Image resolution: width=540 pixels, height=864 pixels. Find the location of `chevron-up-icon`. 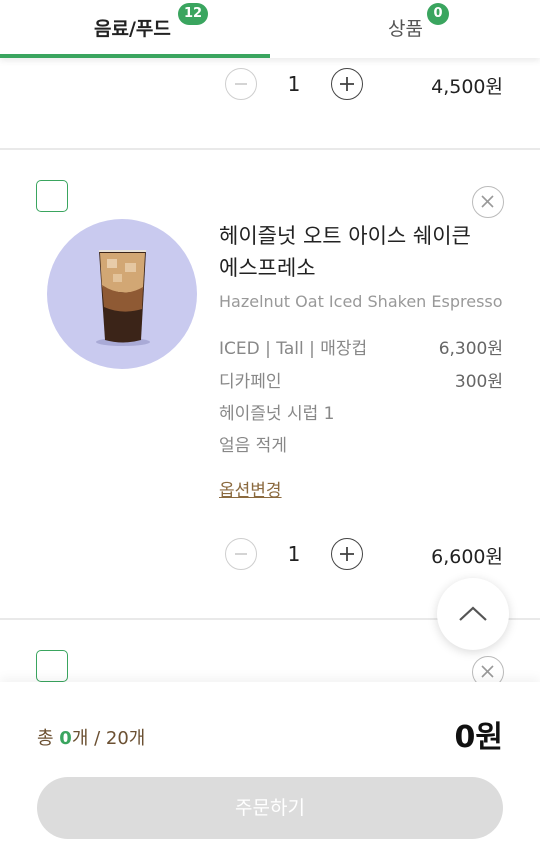

chevron-up-icon is located at coordinates (473, 613).